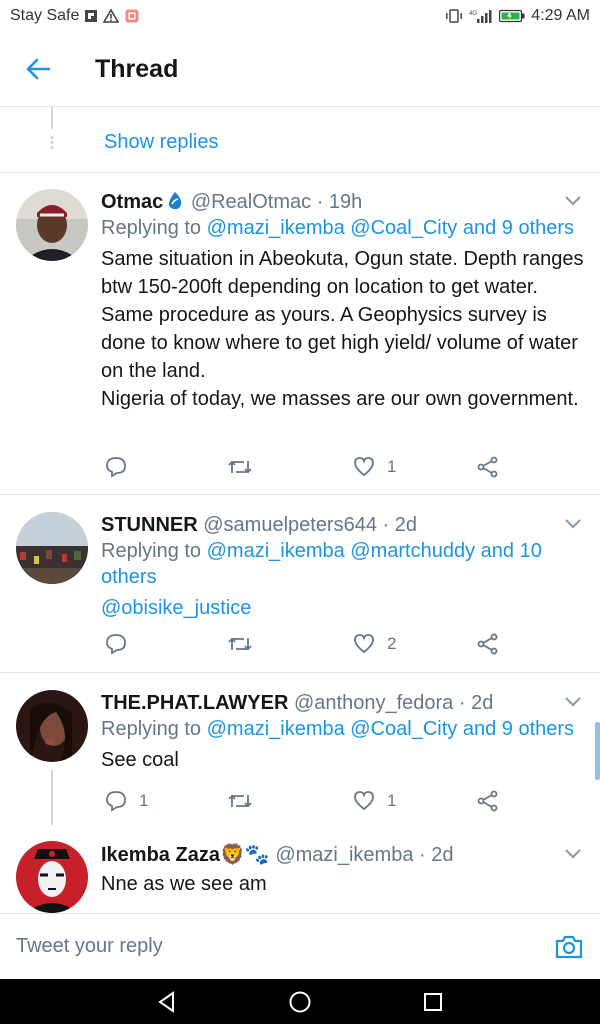  I want to click on status-bar: Stay Safe 4G 4:29 AM, so click(300, 16).